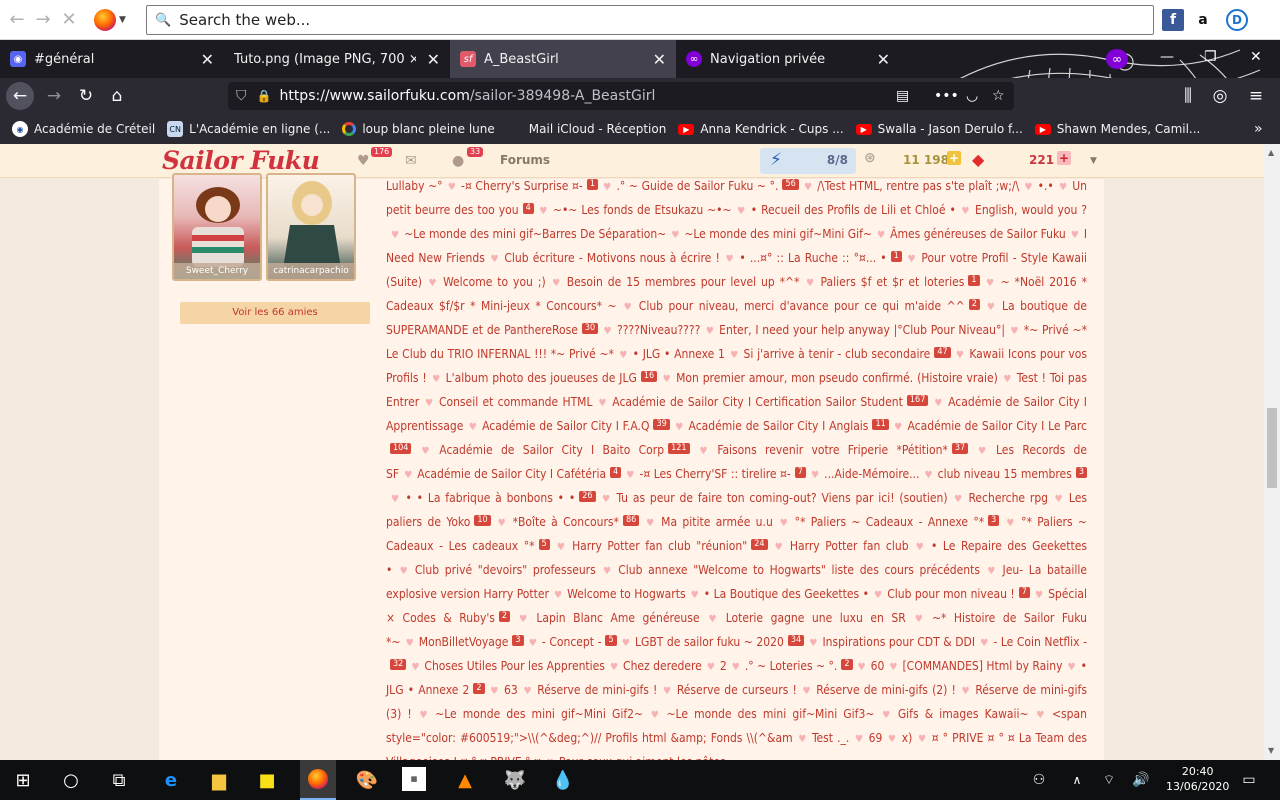  Describe the element at coordinates (770, 714) in the screenshot. I see `club-link: ~Le monde des mini gif~Mini Gif3~` at that location.